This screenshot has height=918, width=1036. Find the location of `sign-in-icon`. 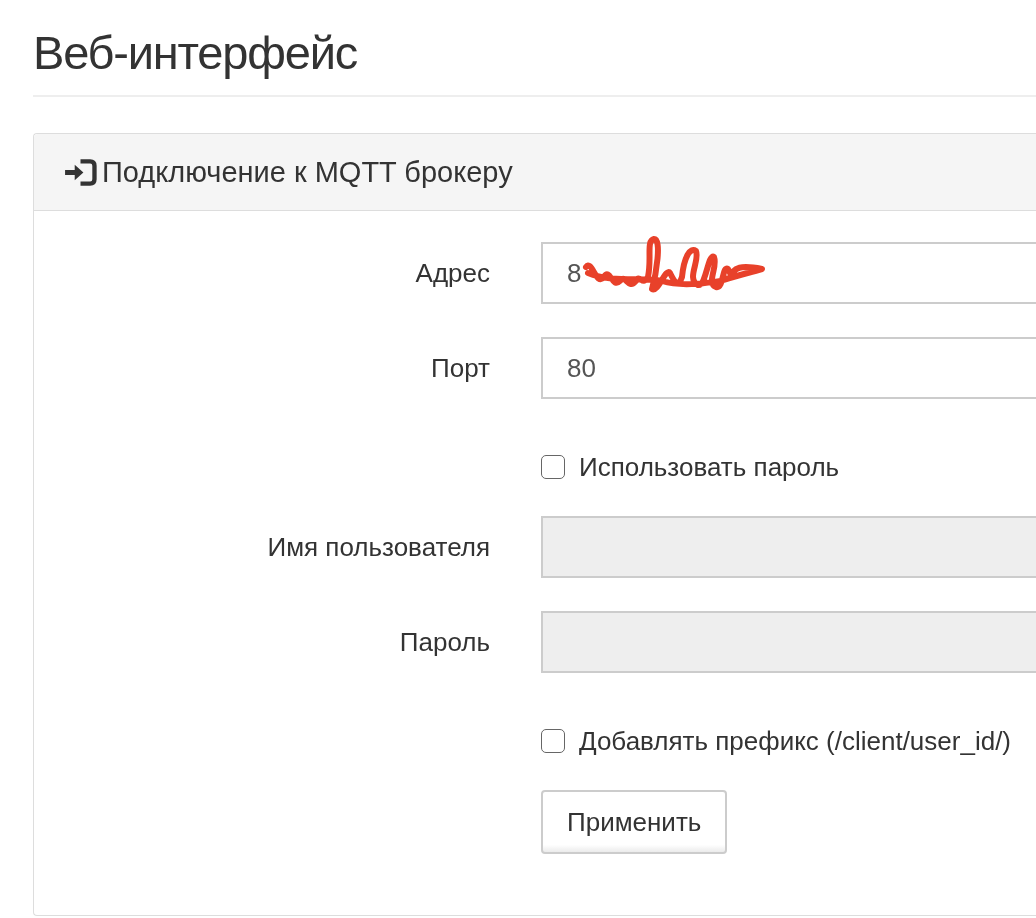

sign-in-icon is located at coordinates (80, 172).